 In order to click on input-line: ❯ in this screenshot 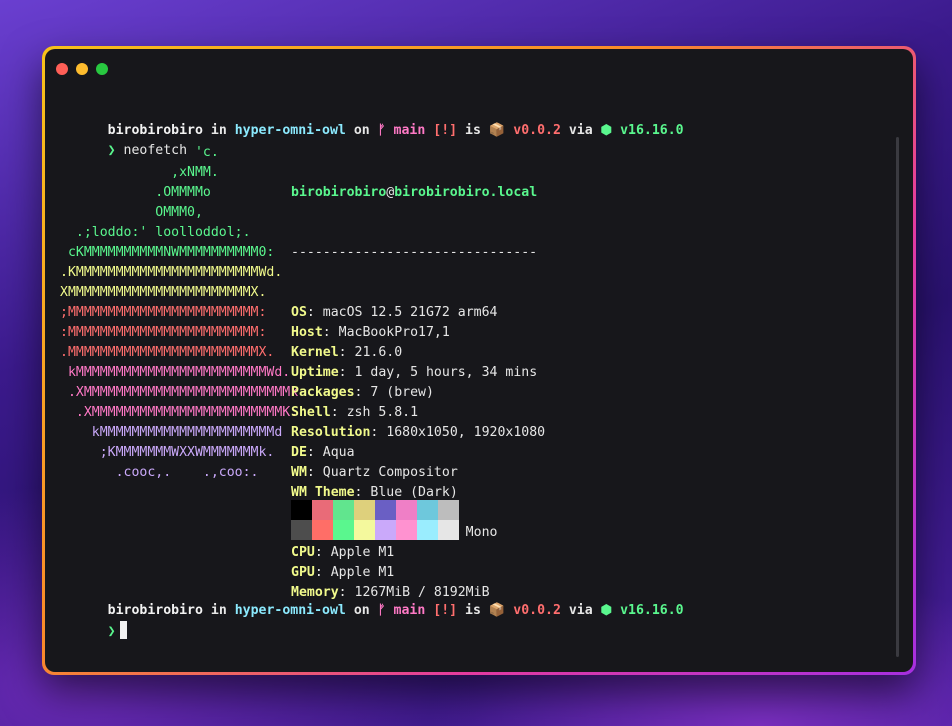, I will do `click(93, 631)`.